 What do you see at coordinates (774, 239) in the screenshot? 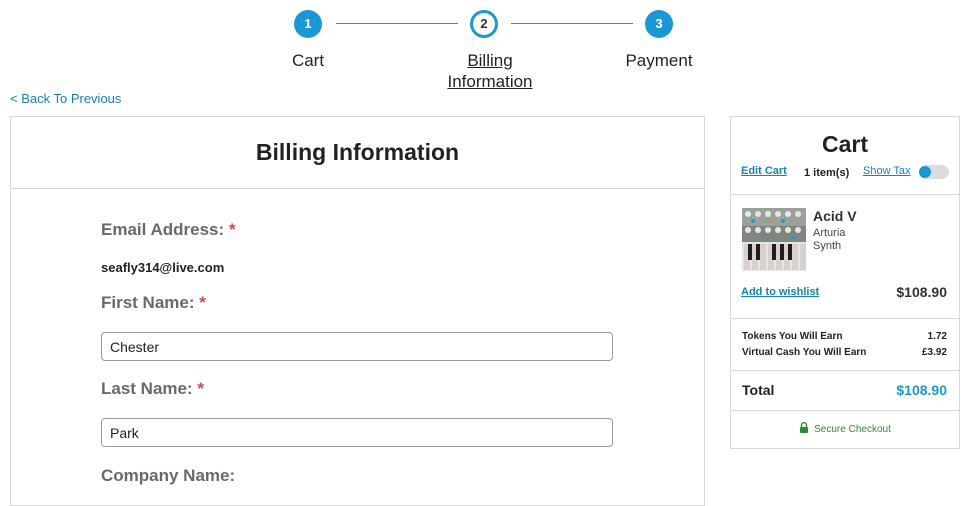
I see `synth-thumbnail-icon` at bounding box center [774, 239].